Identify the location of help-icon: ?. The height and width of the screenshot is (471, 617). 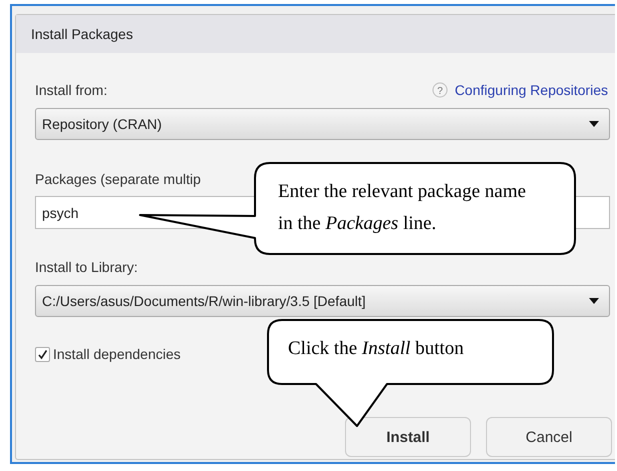
(440, 90).